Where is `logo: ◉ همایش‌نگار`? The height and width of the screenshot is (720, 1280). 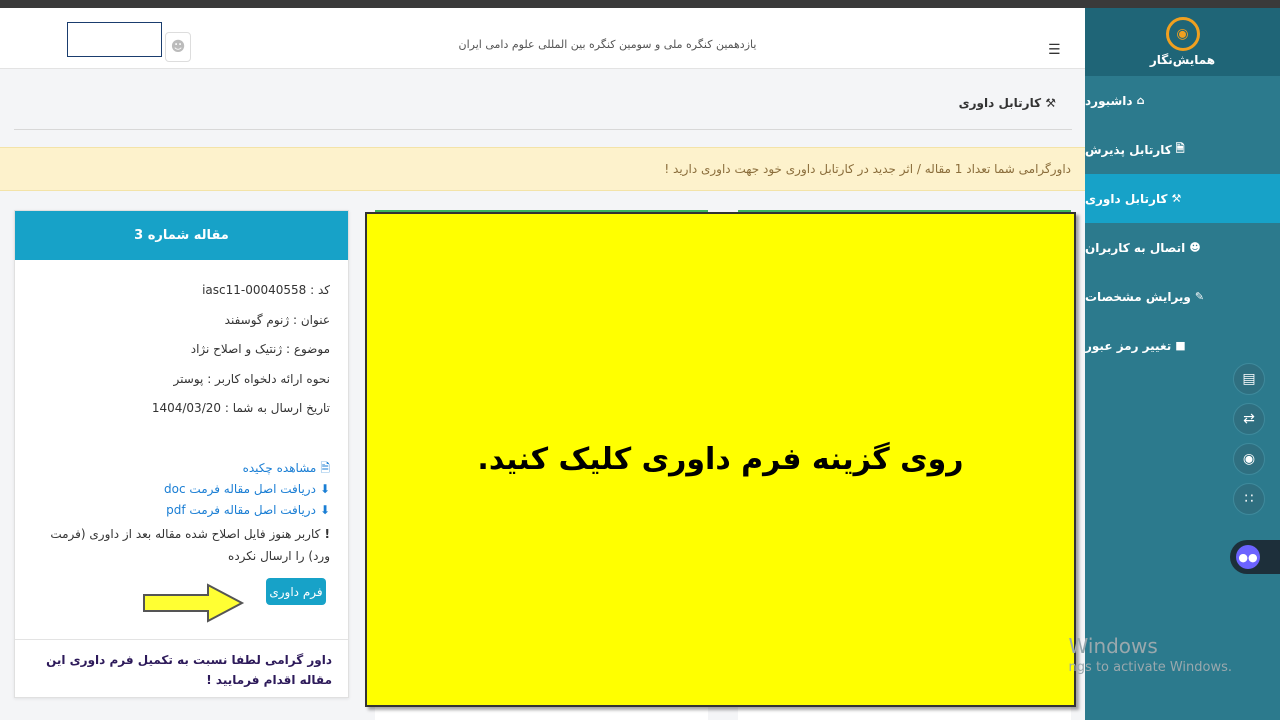
logo: ◉ همایش‌نگار is located at coordinates (1182, 42).